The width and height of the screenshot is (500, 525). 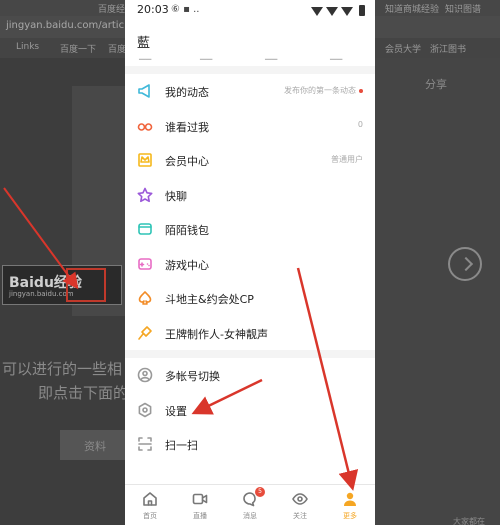 I want to click on bookmark-item: 浙江图书, so click(x=448, y=48).